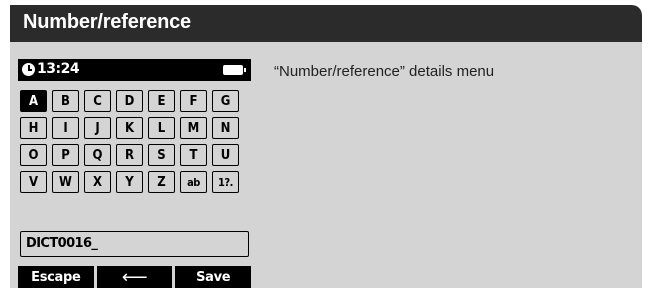 This screenshot has width=654, height=293. I want to click on softkey-bar: Escape ⟵ Save, so click(135, 277).